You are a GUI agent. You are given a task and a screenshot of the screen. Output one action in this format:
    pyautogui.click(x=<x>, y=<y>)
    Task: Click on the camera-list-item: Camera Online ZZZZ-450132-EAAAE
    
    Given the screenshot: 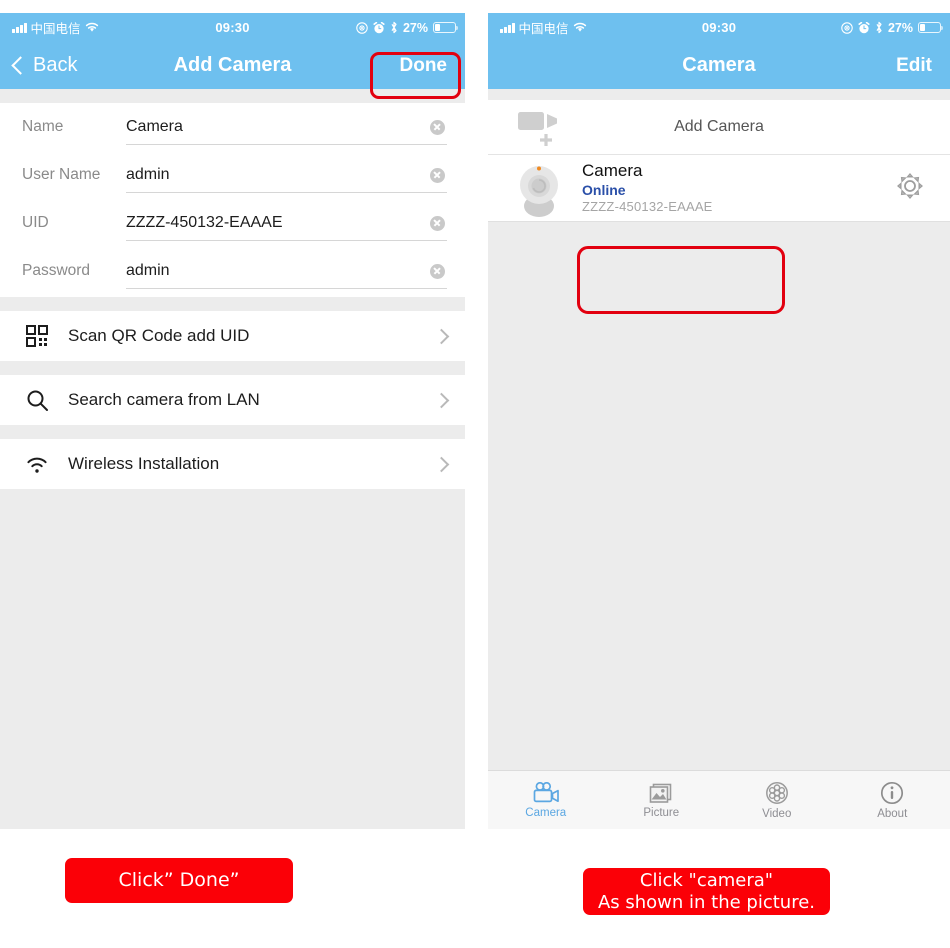 What is the action you would take?
    pyautogui.click(x=719, y=188)
    